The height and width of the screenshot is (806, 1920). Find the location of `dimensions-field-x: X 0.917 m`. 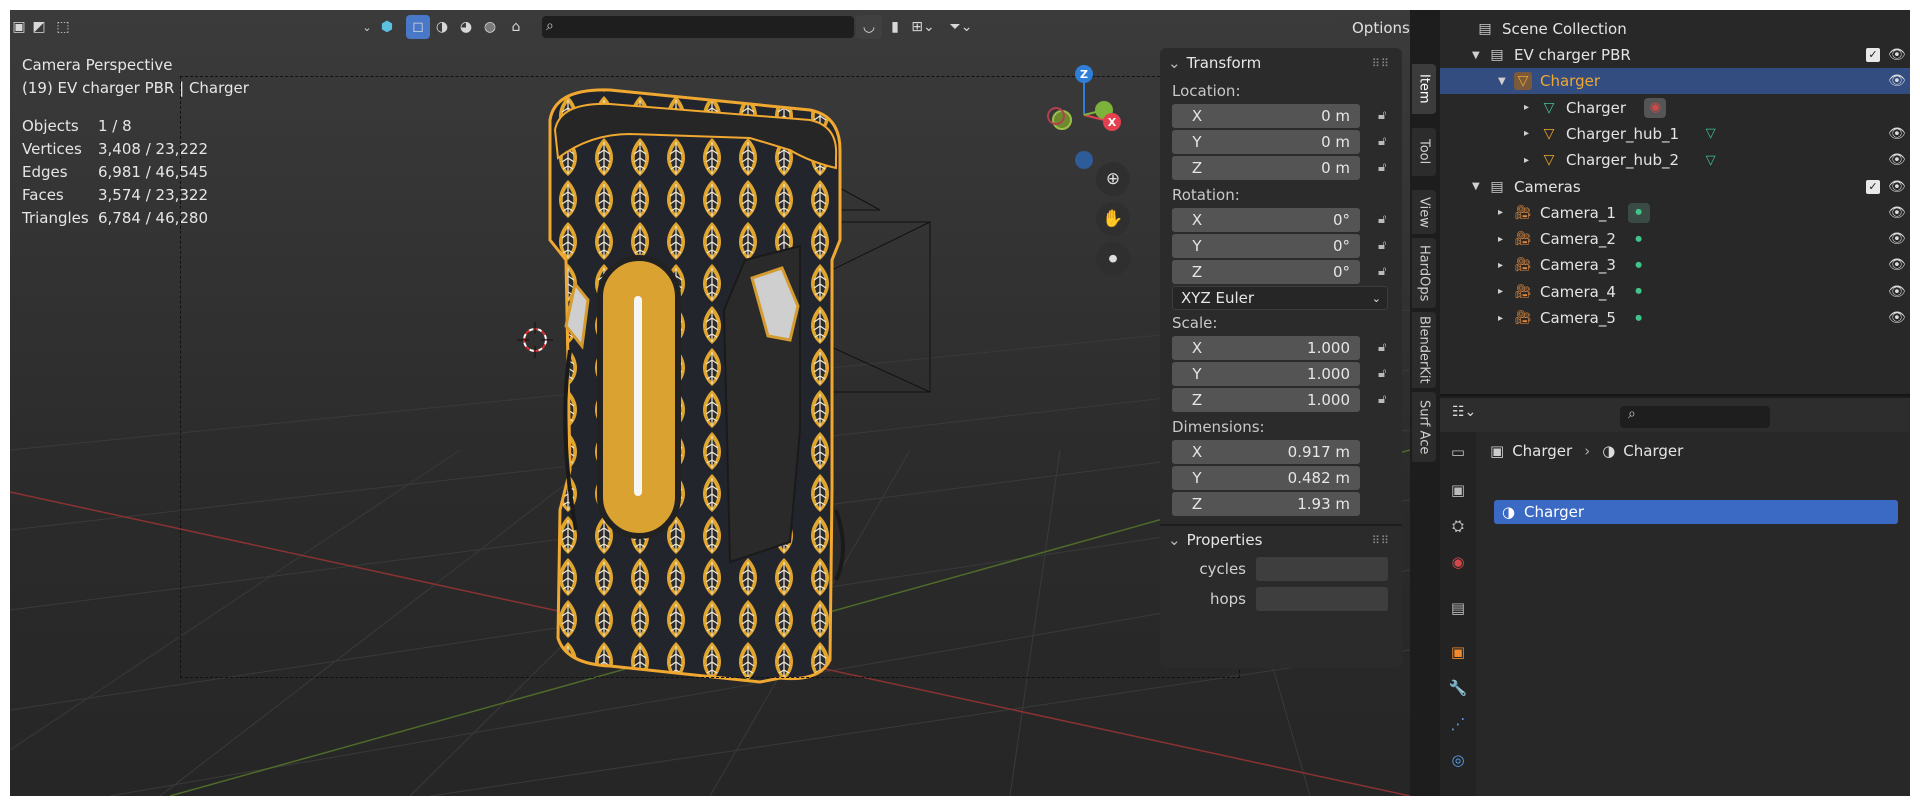

dimensions-field-x: X 0.917 m is located at coordinates (1280, 452).